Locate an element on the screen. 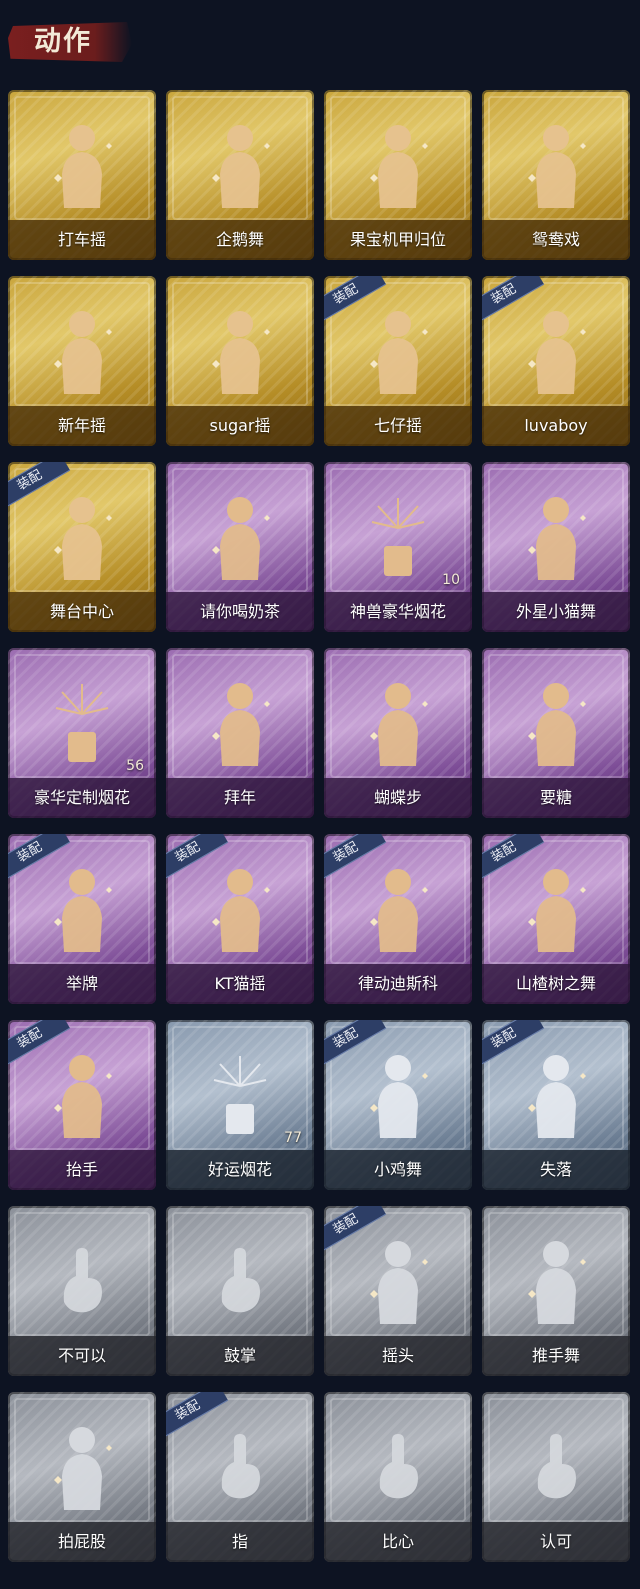 The width and height of the screenshot is (640, 1589). action-card: 鼓掌 is located at coordinates (240, 1291).